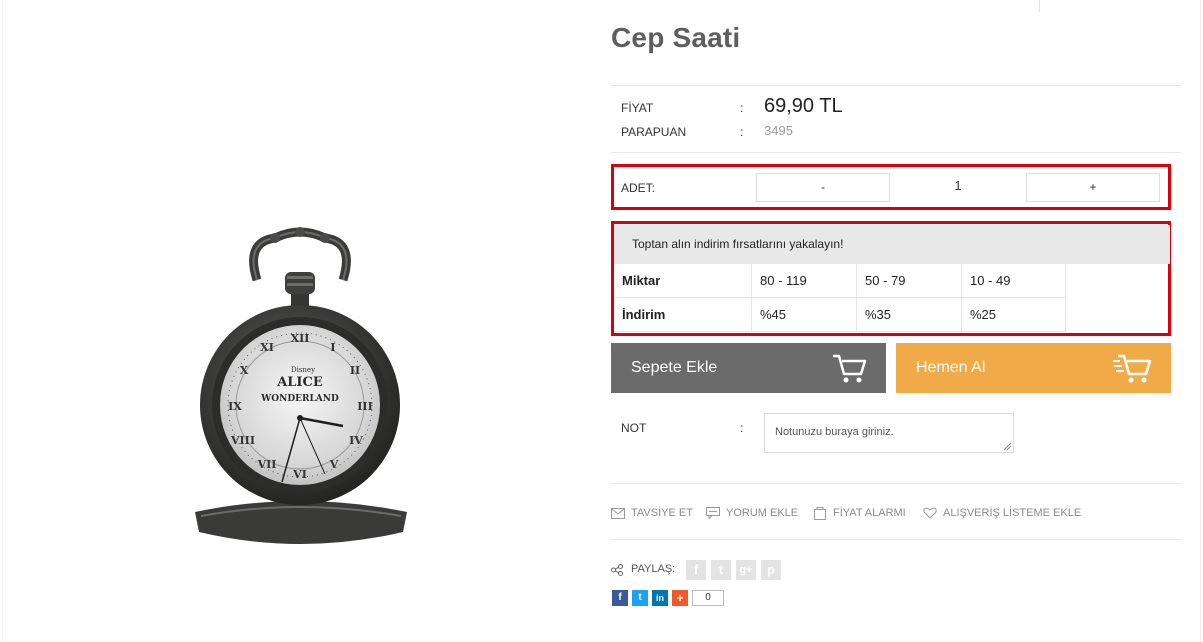 The image size is (1203, 642). Describe the element at coordinates (909, 315) in the screenshot. I see `table-cell-discount: %35` at that location.